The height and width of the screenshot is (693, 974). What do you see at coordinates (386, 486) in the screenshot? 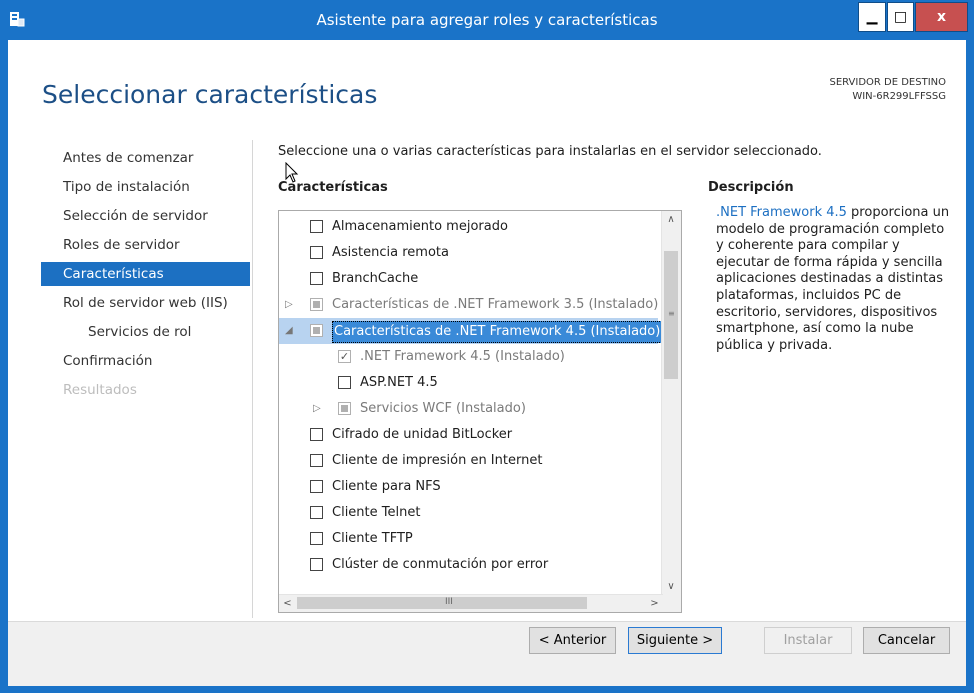
I see `feature-label: Cliente para NFS` at bounding box center [386, 486].